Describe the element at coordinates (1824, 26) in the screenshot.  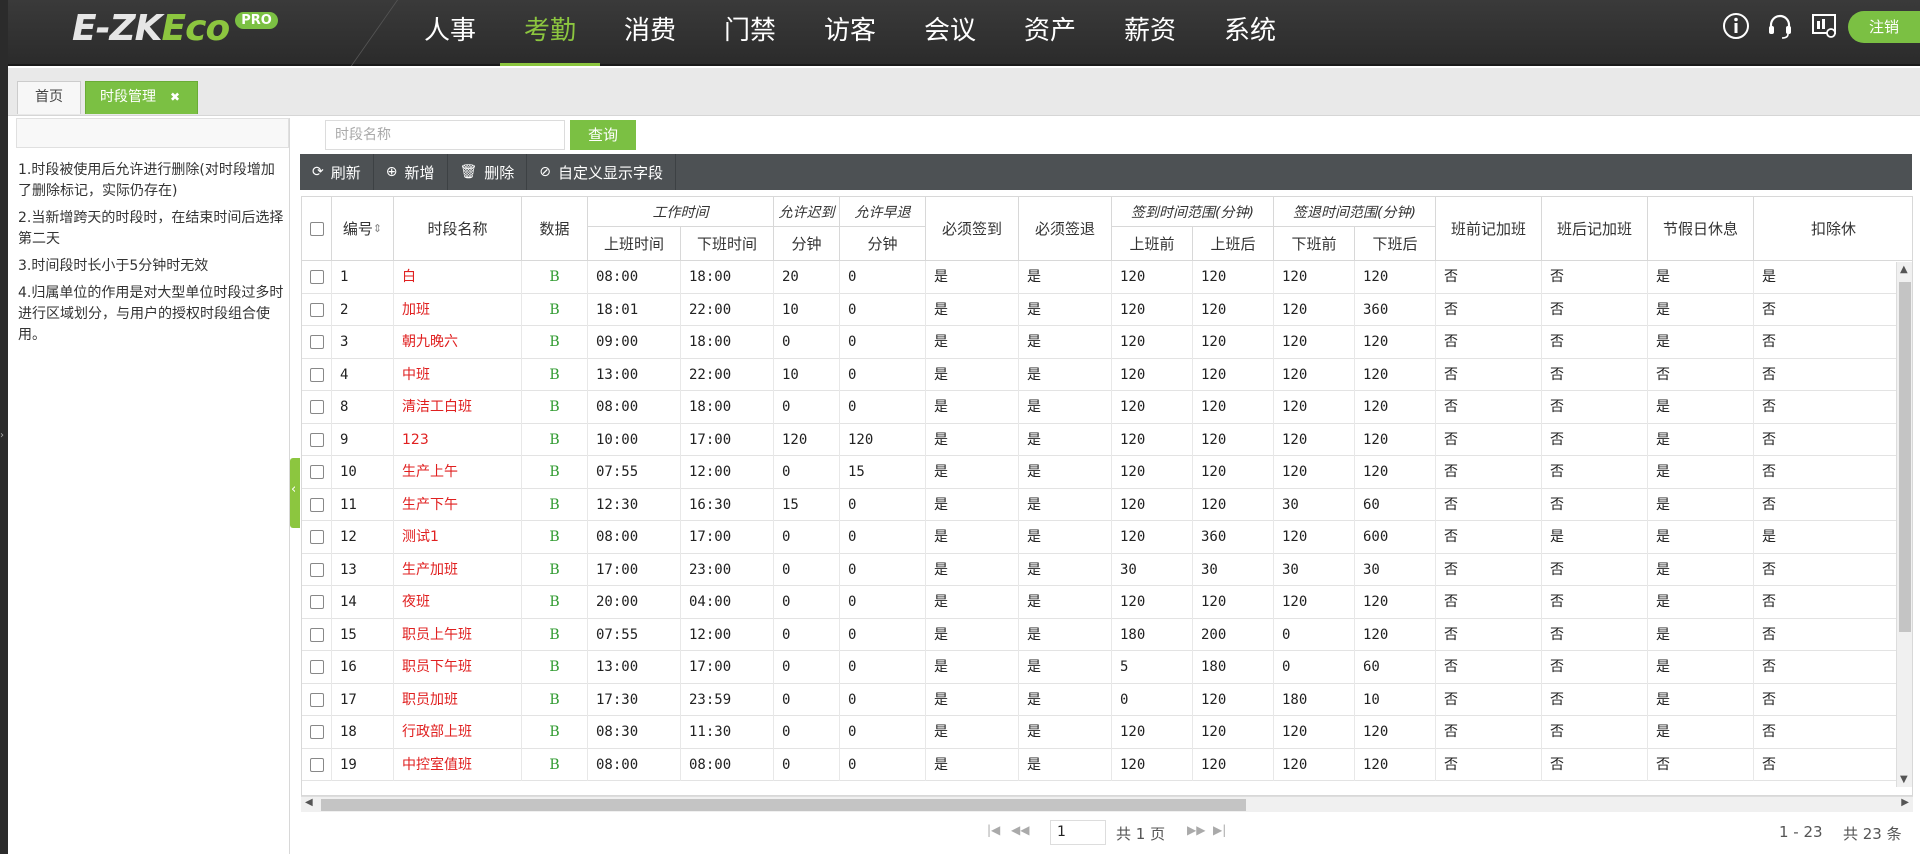
I see `monitor-icon` at that location.